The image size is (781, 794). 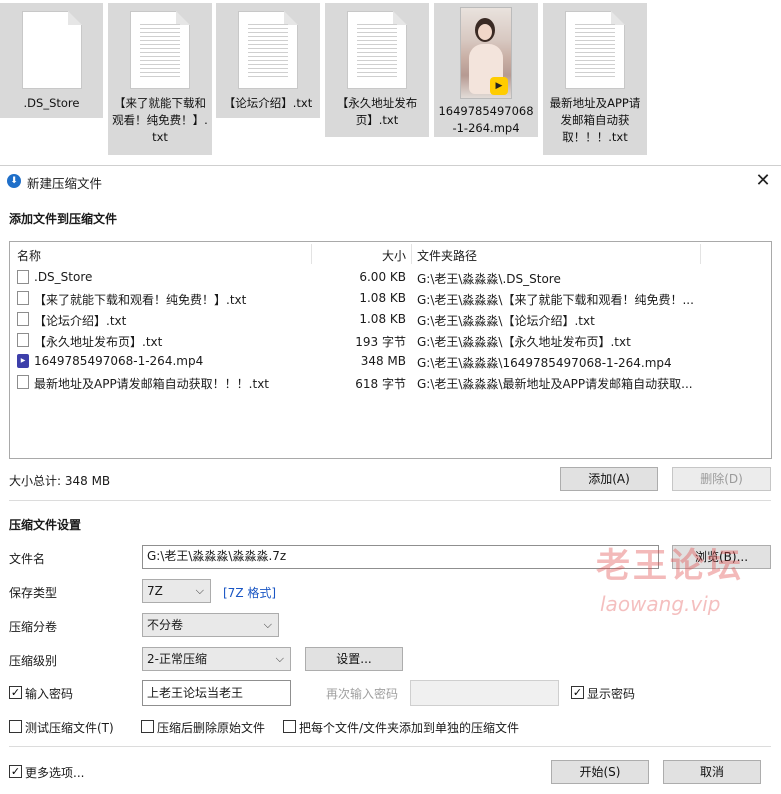 What do you see at coordinates (394, 255) in the screenshot?
I see `column-size: 大小` at bounding box center [394, 255].